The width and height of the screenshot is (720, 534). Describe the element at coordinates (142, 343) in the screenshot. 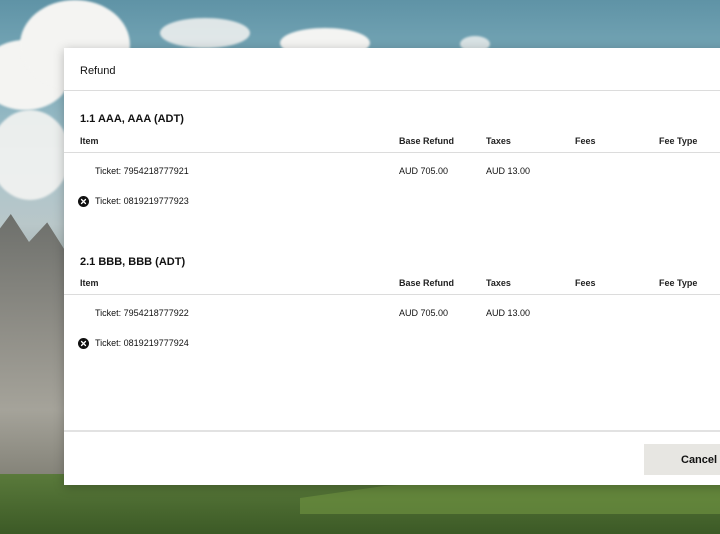

I see `ticket-label: Ticket: 0819219777924` at that location.